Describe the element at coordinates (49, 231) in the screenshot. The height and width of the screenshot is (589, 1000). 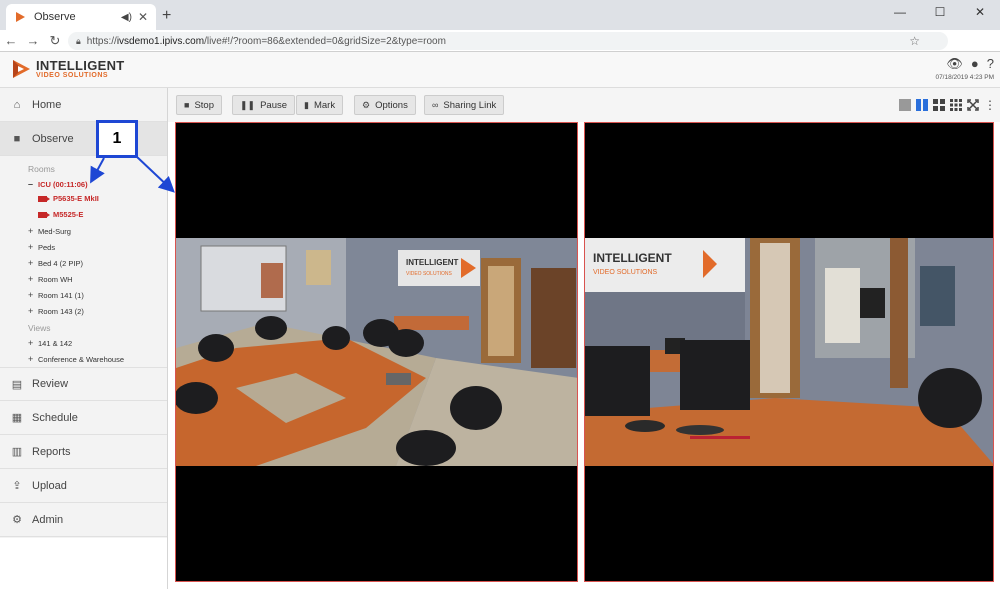
I see `room-item: + Med-Surg` at that location.